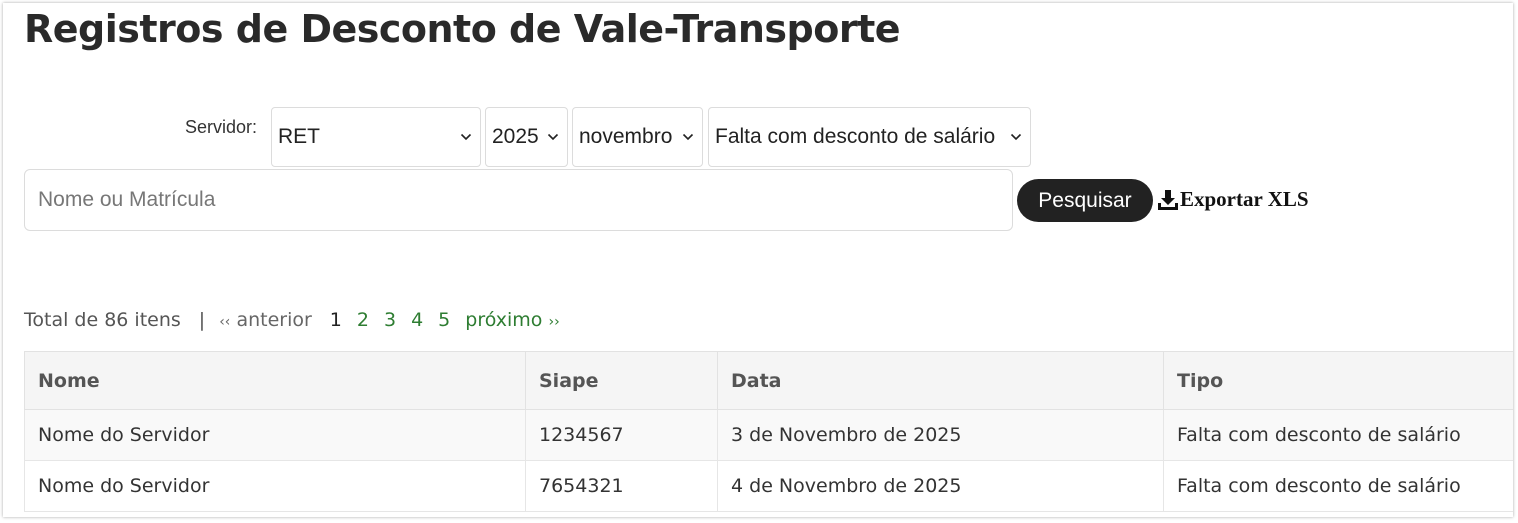 The image size is (1518, 523). I want to click on month-select-value: novembro, so click(626, 136).